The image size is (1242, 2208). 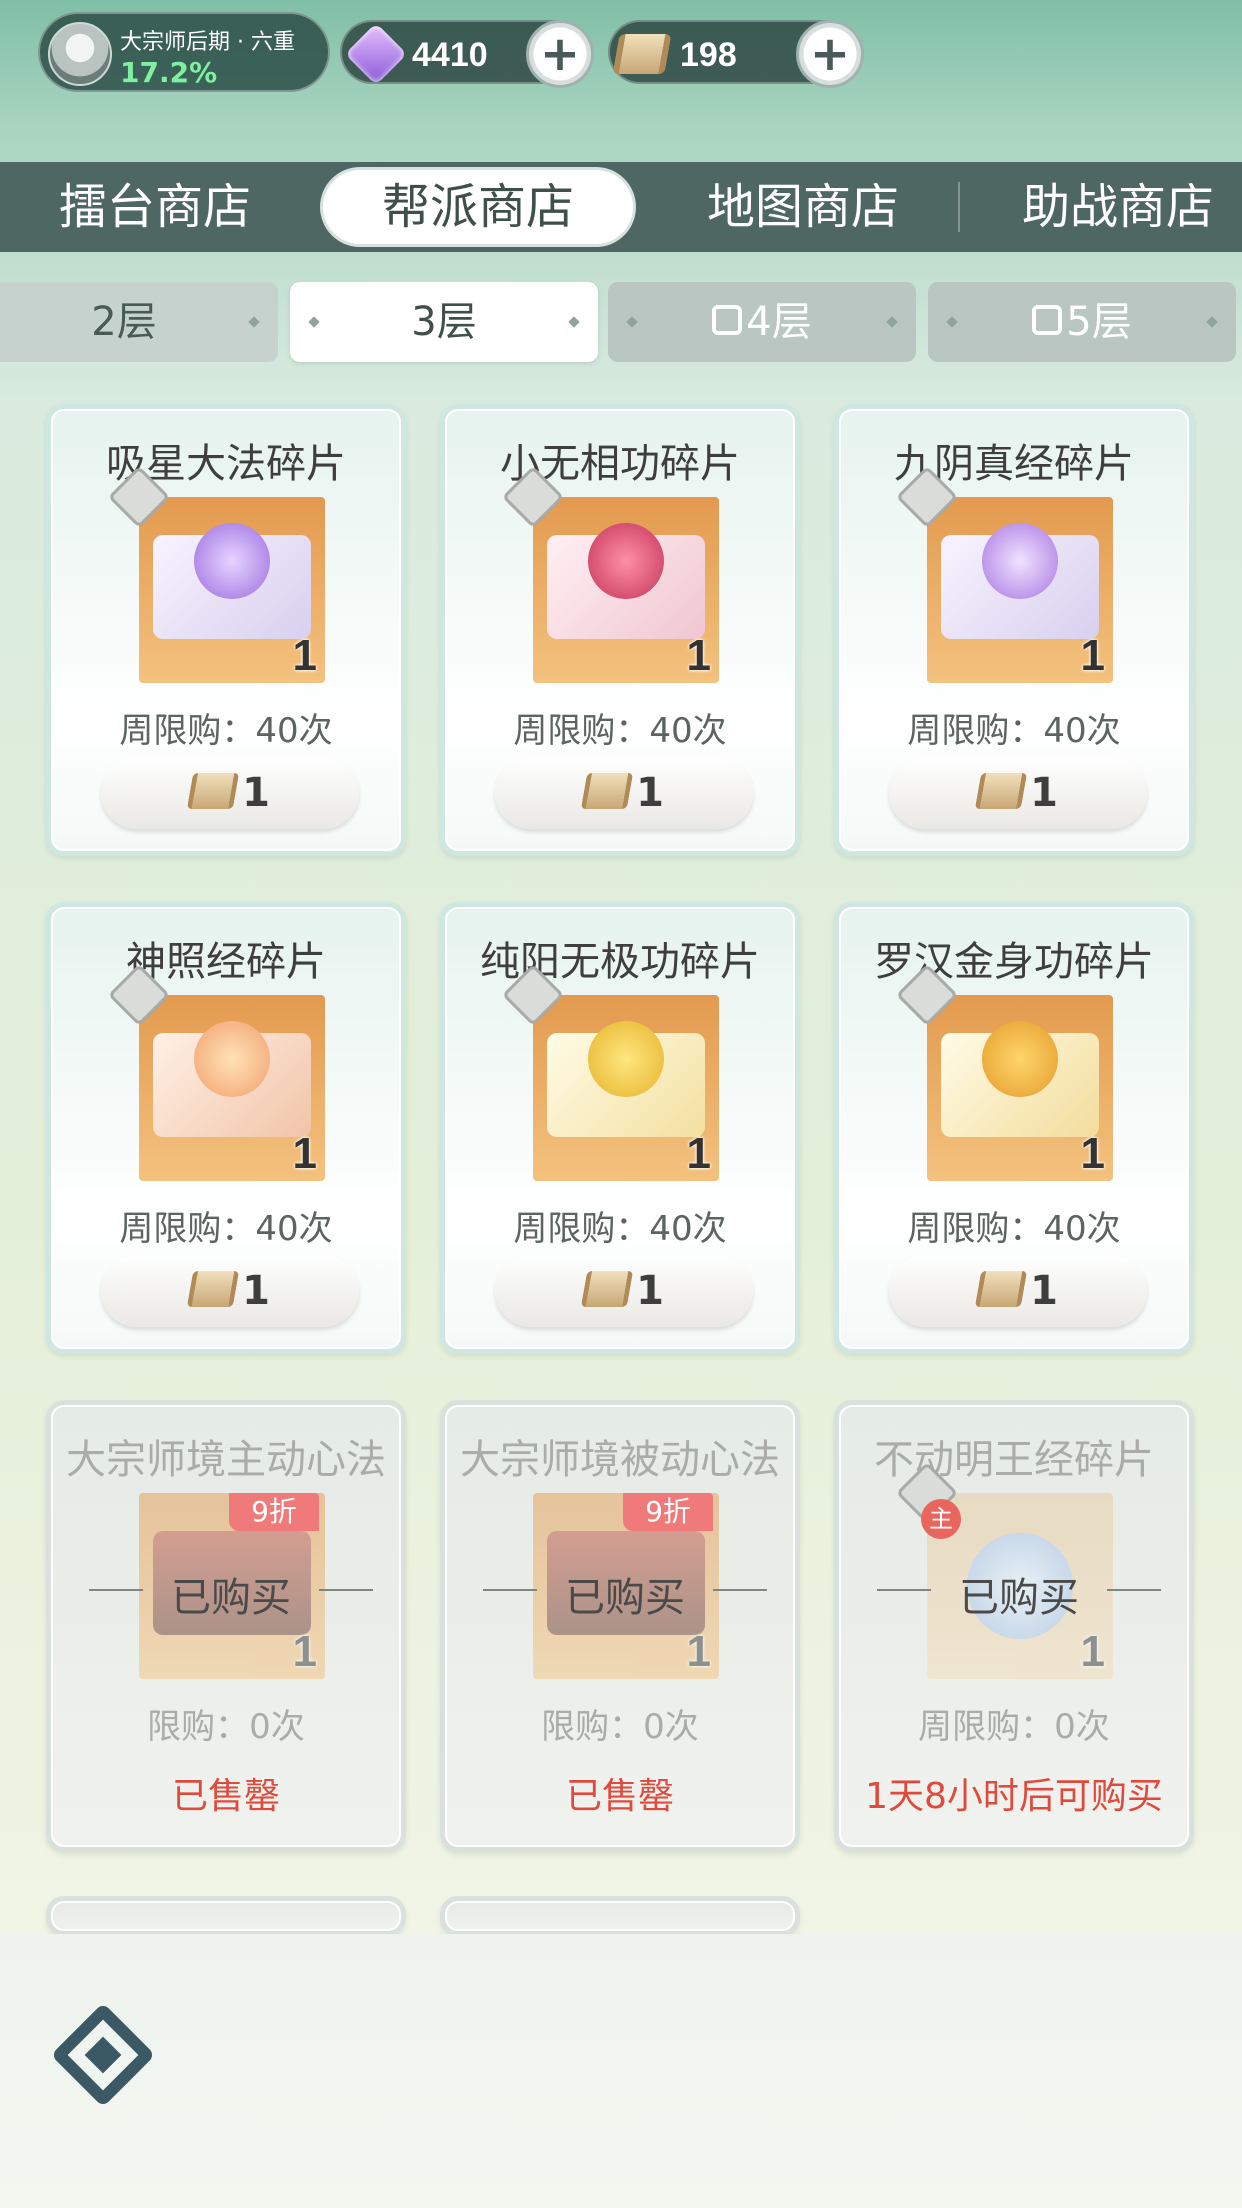 I want to click on tab-support-shop: 助战商店, so click(x=1118, y=207).